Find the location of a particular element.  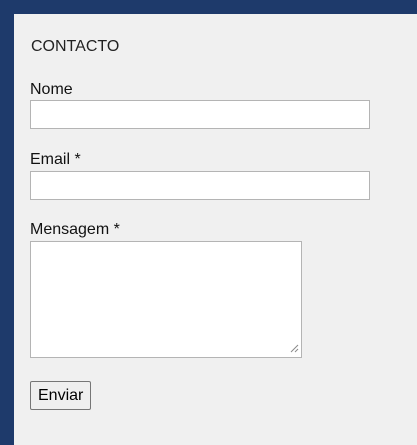

send-button: Enviar is located at coordinates (61, 395).